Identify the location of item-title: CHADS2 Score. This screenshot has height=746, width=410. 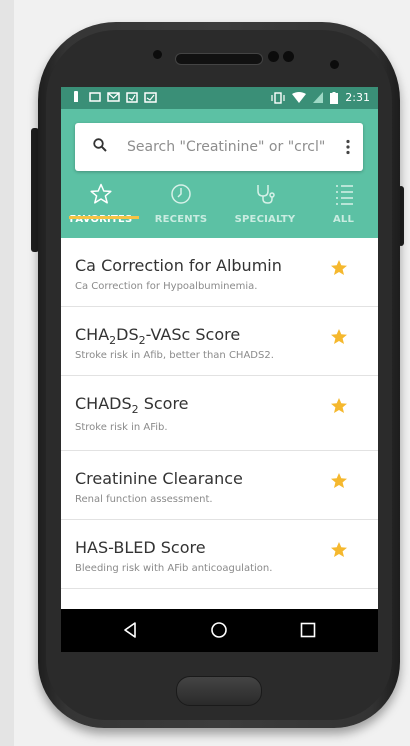
(132, 405).